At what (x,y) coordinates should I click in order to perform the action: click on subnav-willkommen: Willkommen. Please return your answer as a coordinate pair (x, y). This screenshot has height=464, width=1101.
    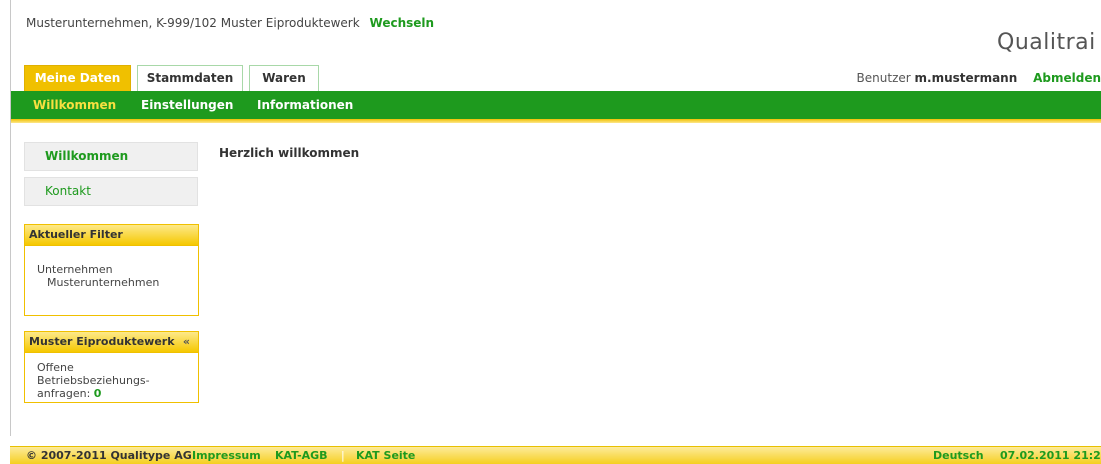
    Looking at the image, I should click on (74, 105).